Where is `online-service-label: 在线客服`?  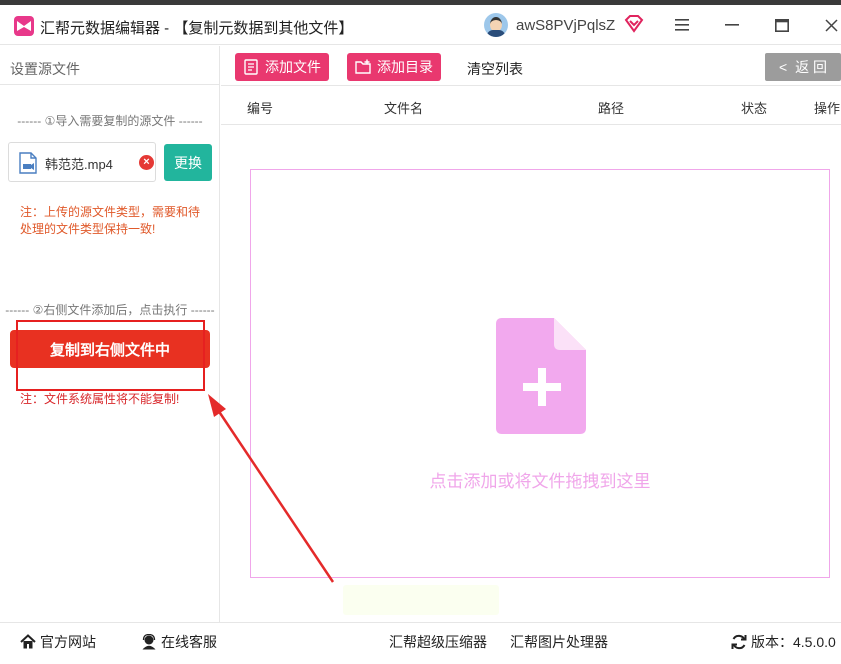 online-service-label: 在线客服 is located at coordinates (189, 642).